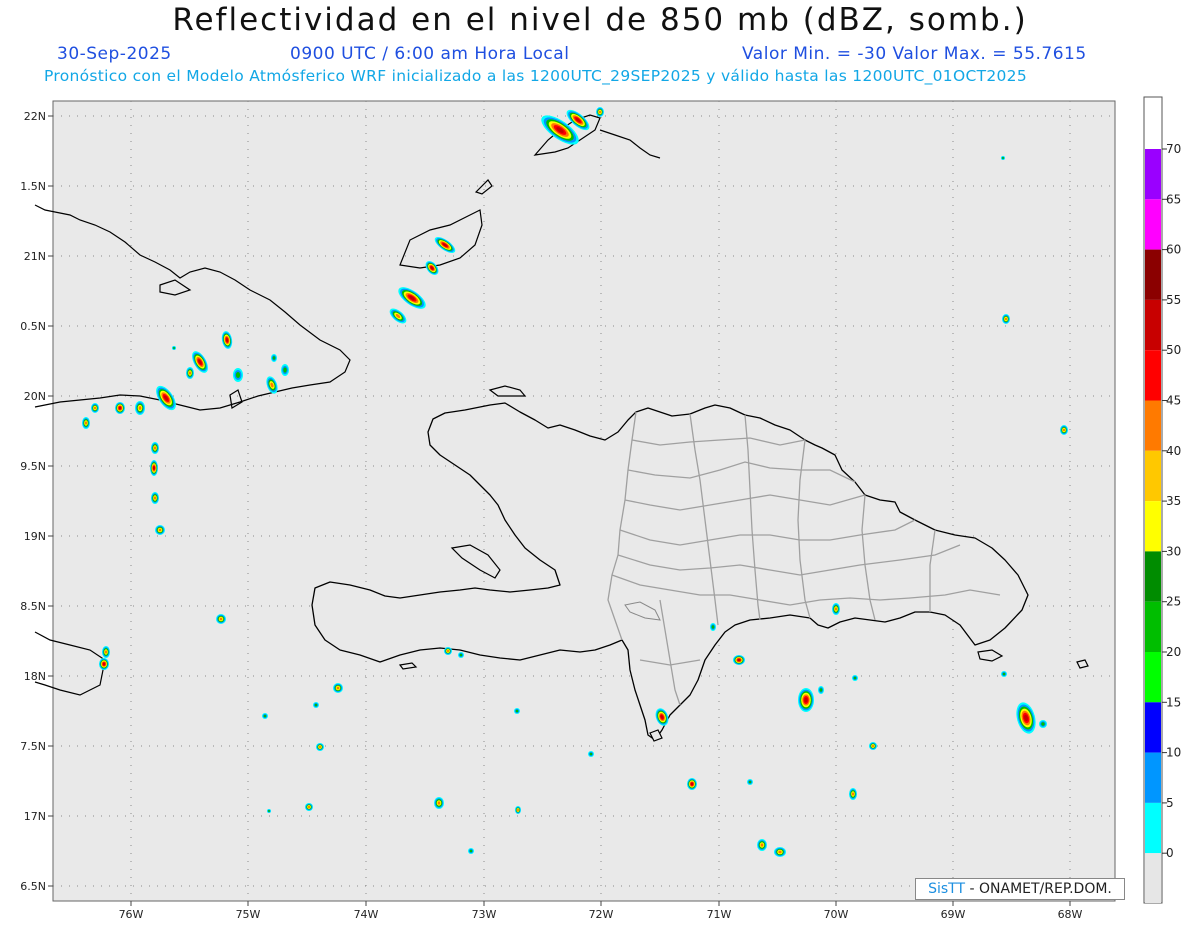 This screenshot has height=927, width=1200. What do you see at coordinates (248, 914) in the screenshot?
I see `lon-tick-label: 75W` at bounding box center [248, 914].